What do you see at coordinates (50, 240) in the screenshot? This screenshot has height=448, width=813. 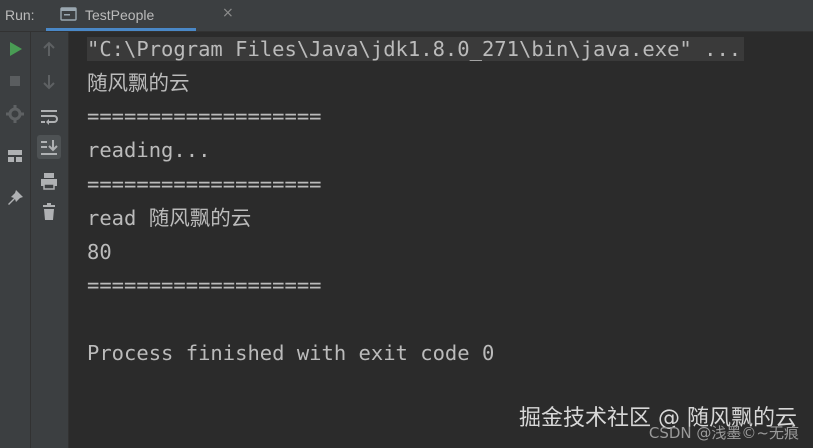 I see `run-toolbar-secondary` at bounding box center [50, 240].